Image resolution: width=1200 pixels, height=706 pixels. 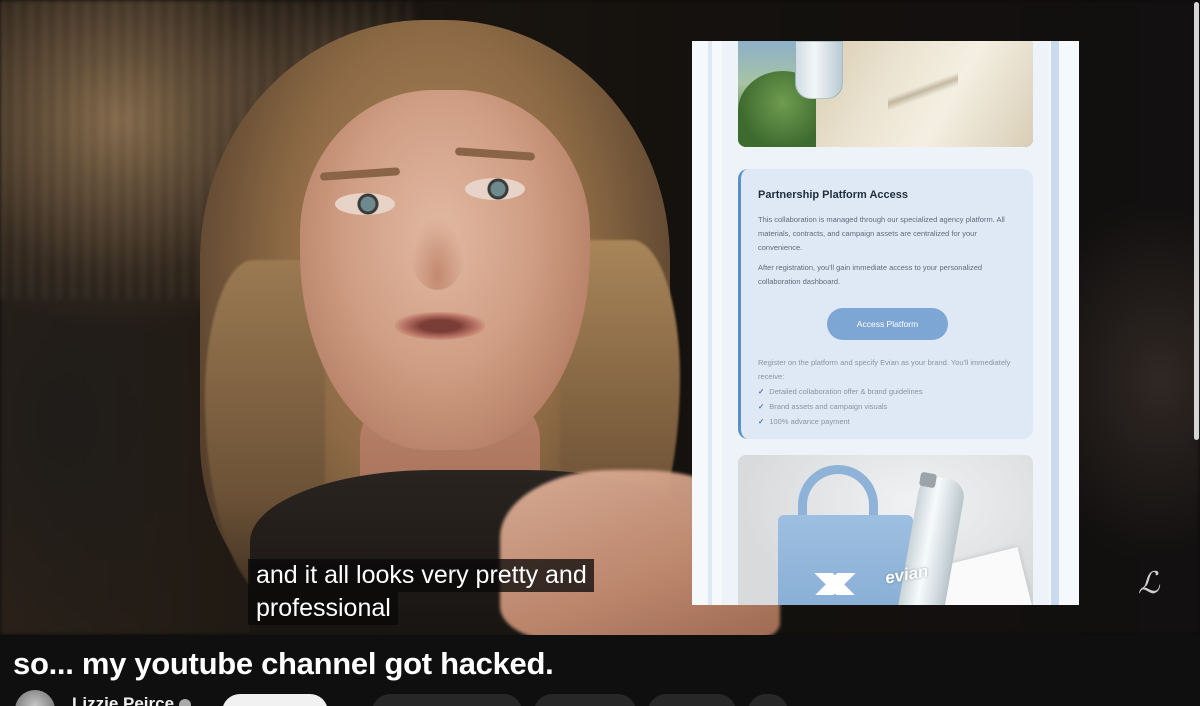 I want to click on more-actions-button, so click(x=768, y=700).